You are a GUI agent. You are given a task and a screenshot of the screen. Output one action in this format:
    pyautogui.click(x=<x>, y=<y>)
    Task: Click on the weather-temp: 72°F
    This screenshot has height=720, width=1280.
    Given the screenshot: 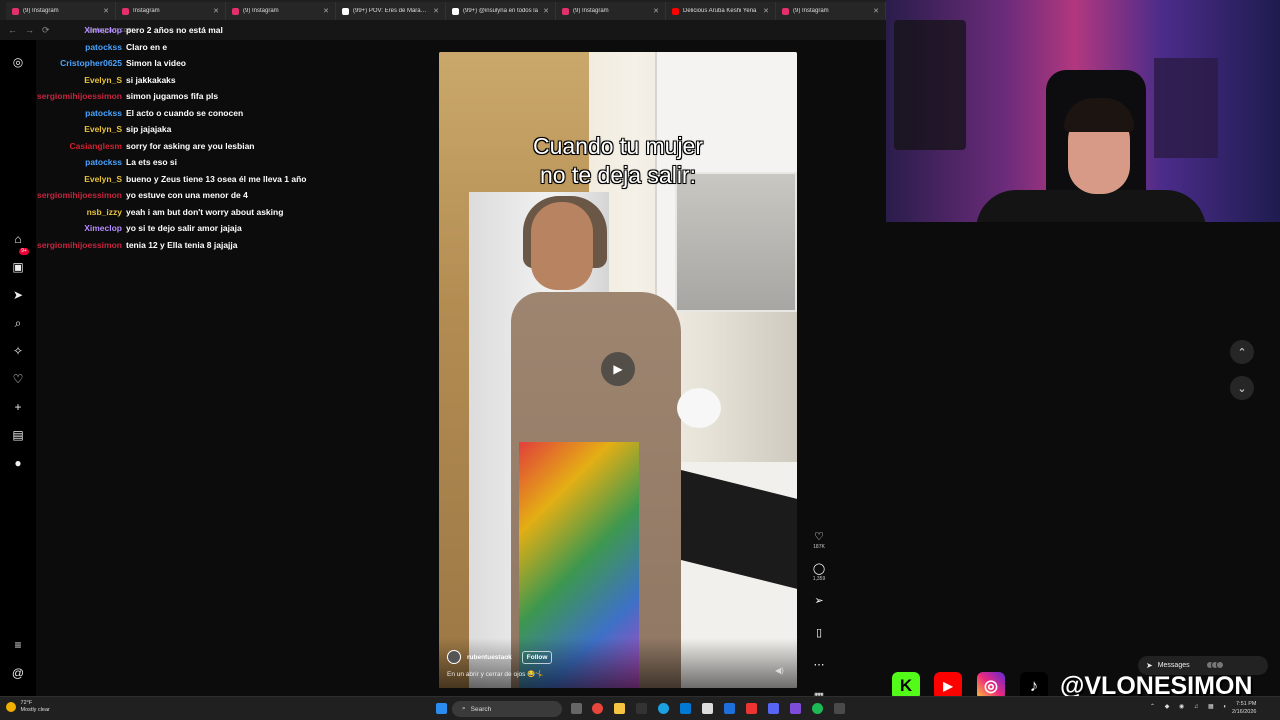 What is the action you would take?
    pyautogui.click(x=26, y=703)
    